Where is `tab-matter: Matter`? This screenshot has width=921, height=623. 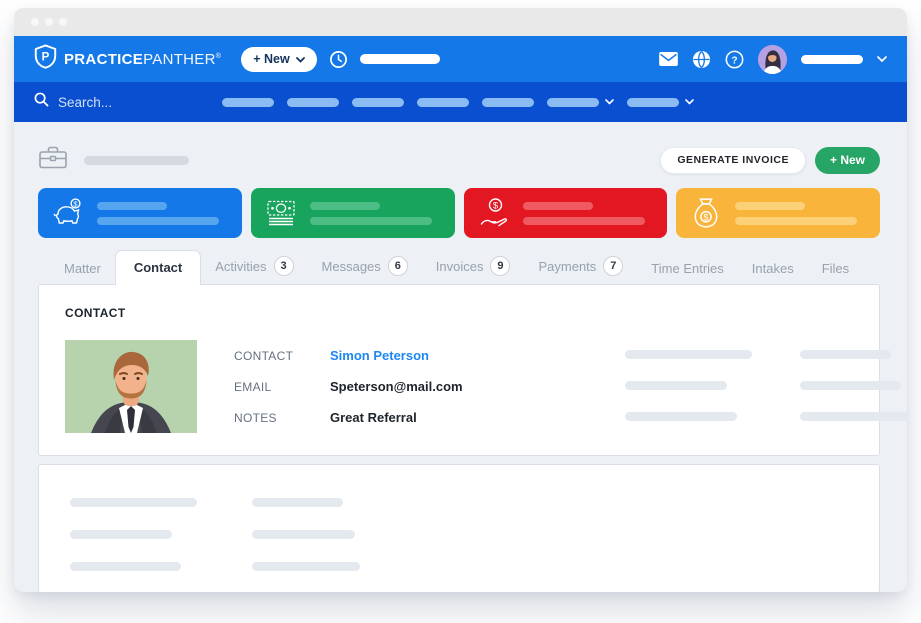 tab-matter: Matter is located at coordinates (76, 268).